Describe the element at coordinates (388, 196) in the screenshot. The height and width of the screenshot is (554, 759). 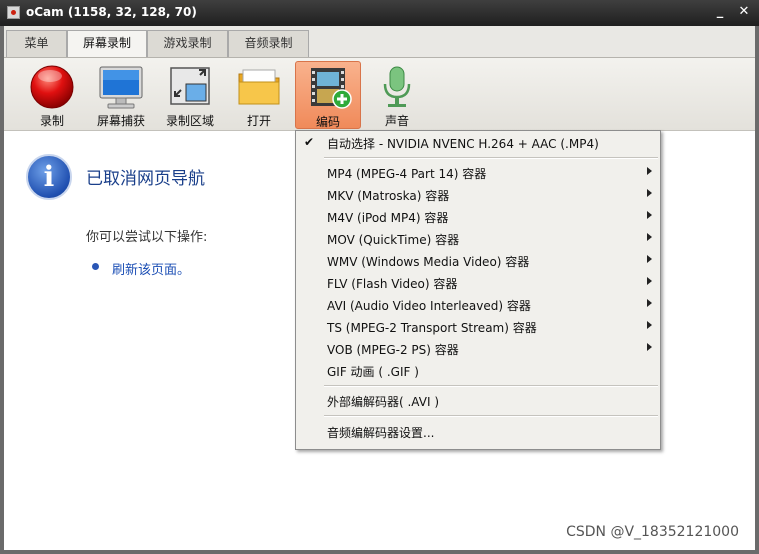
I see `menu-item-label: MKV (Matroska) 容器` at that location.